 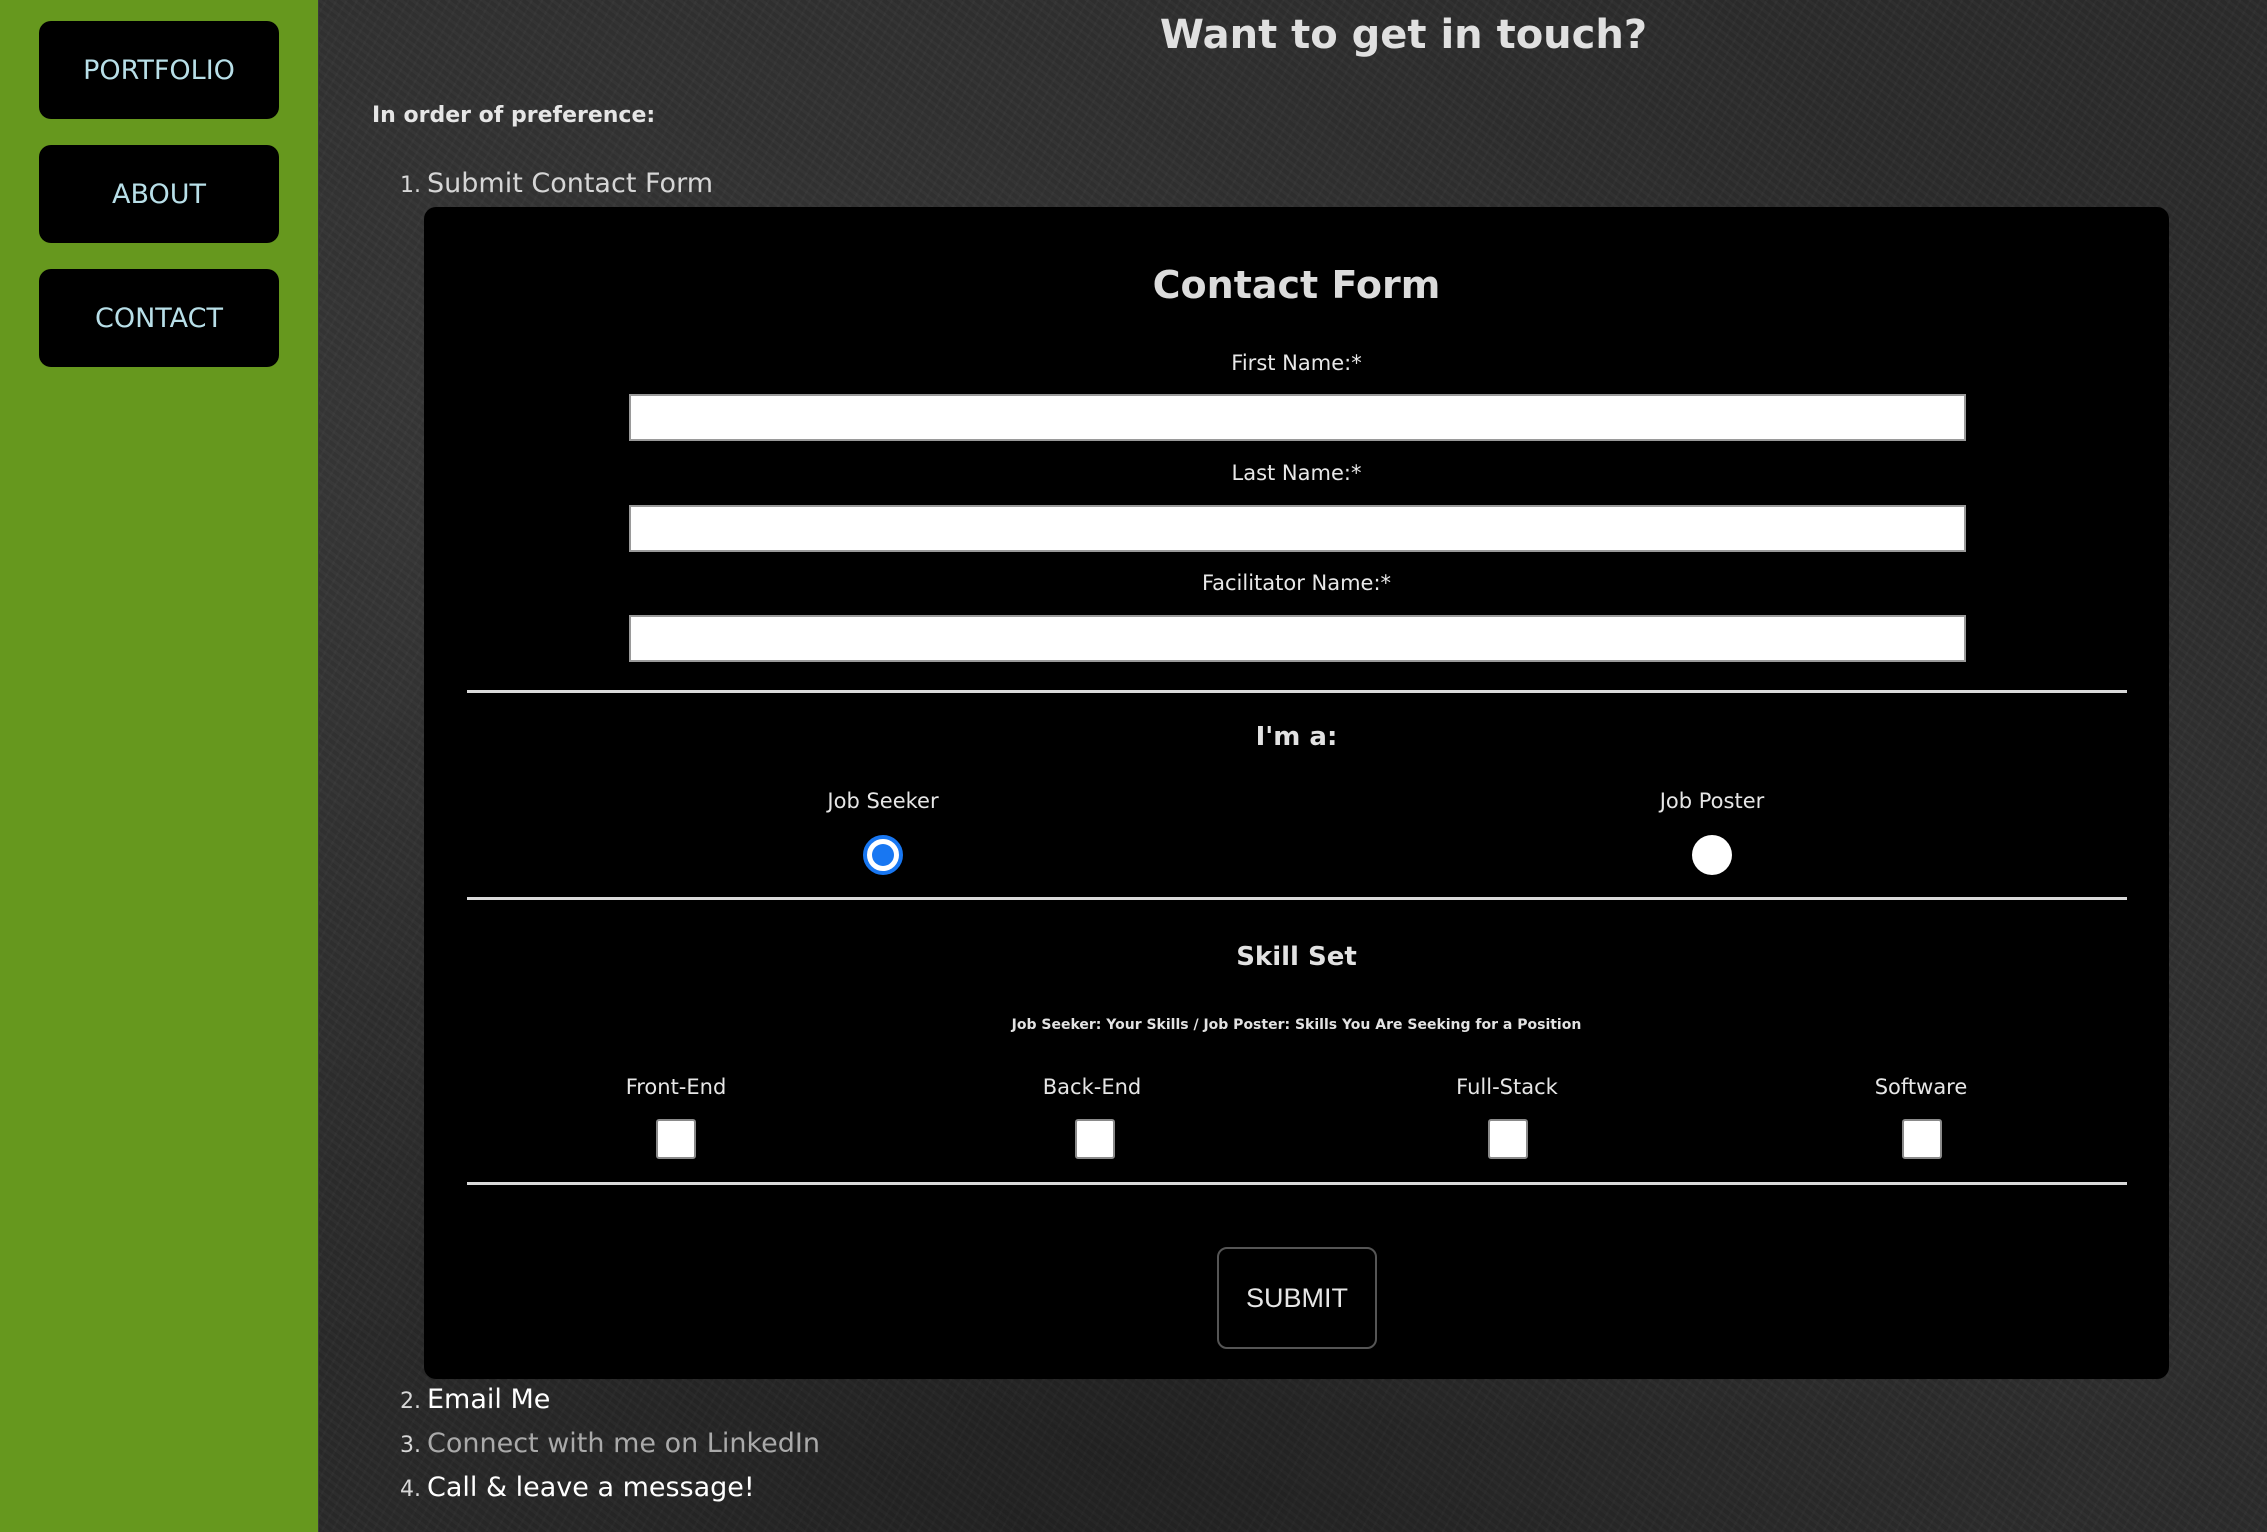 I want to click on linkedin-link: Connect with me on LinkedIn, so click(x=623, y=1443).